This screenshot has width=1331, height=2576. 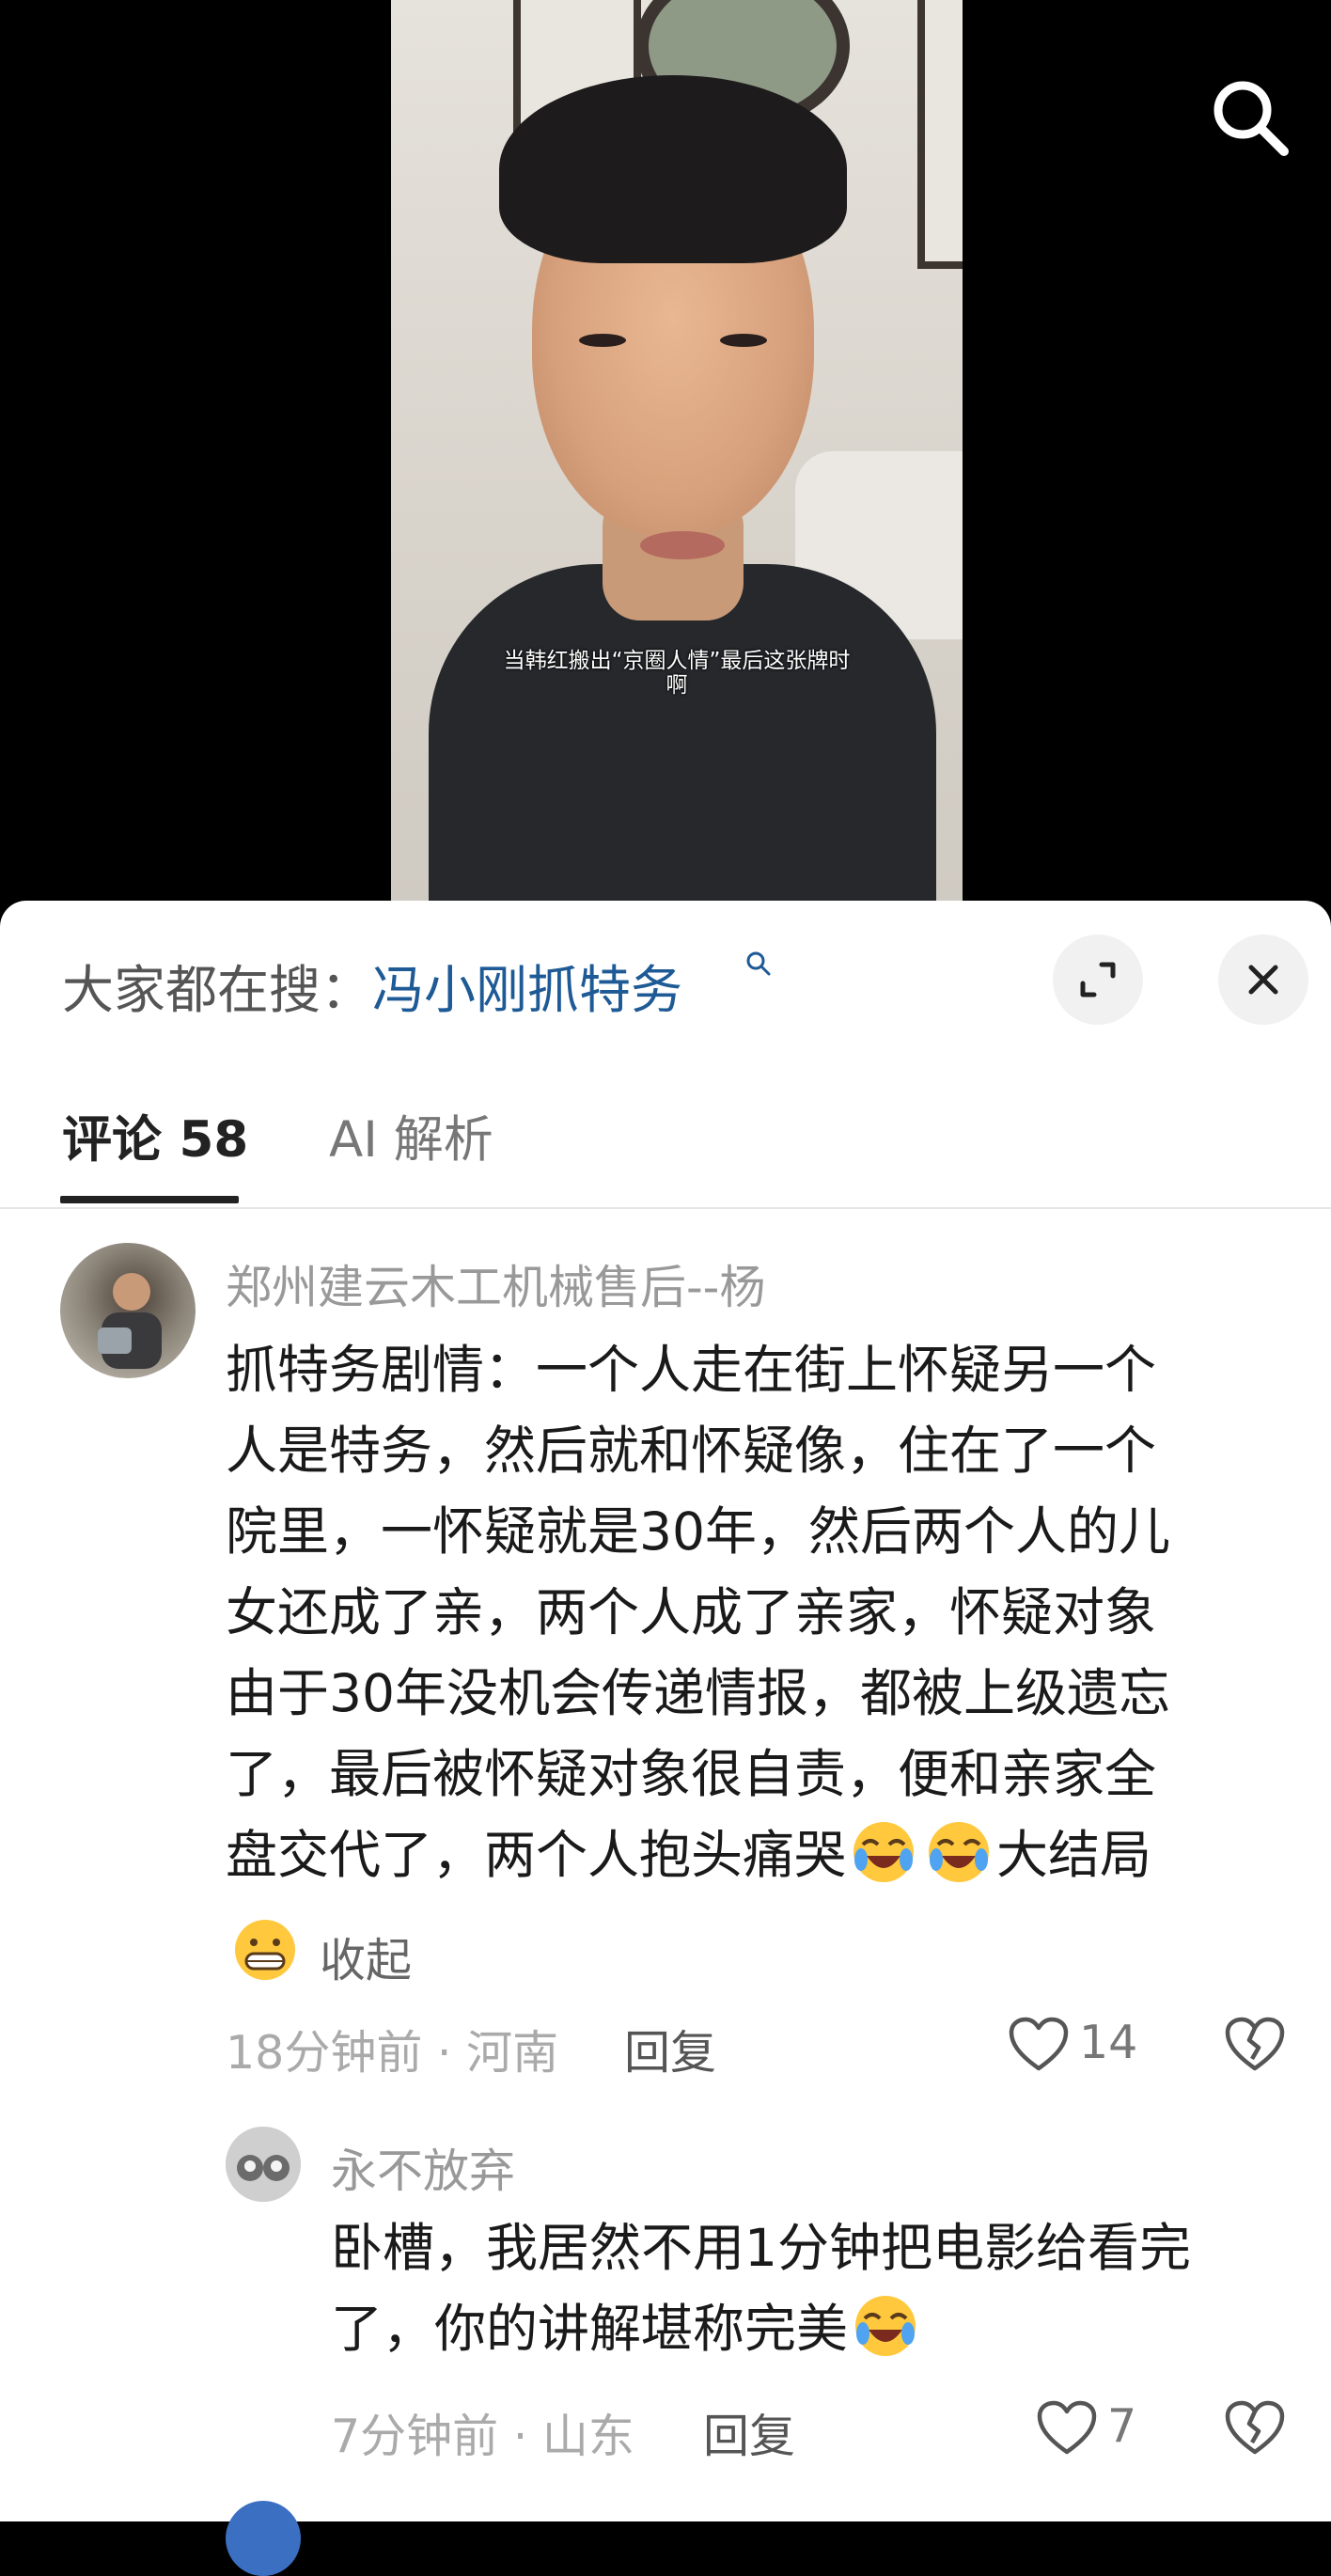 What do you see at coordinates (698, 1532) in the screenshot?
I see `comment-line: 院里，一怀疑就是30年，然后两个人的儿` at bounding box center [698, 1532].